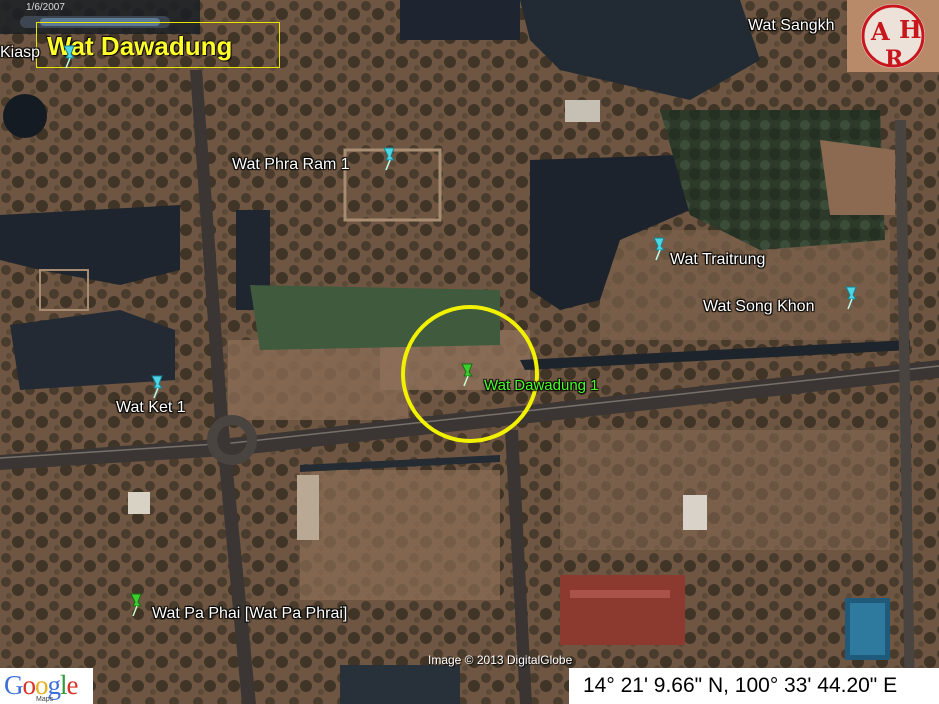 This screenshot has width=939, height=704. I want to click on svg-text: H, so click(910, 29).